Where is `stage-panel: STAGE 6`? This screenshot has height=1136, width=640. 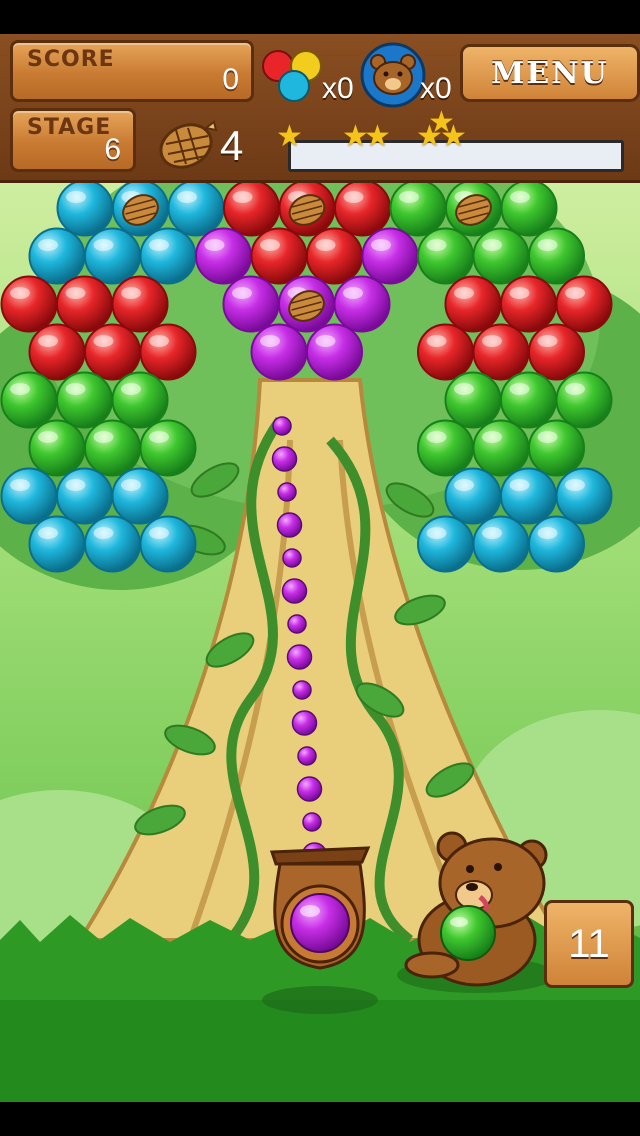 stage-panel: STAGE 6 is located at coordinates (73, 140).